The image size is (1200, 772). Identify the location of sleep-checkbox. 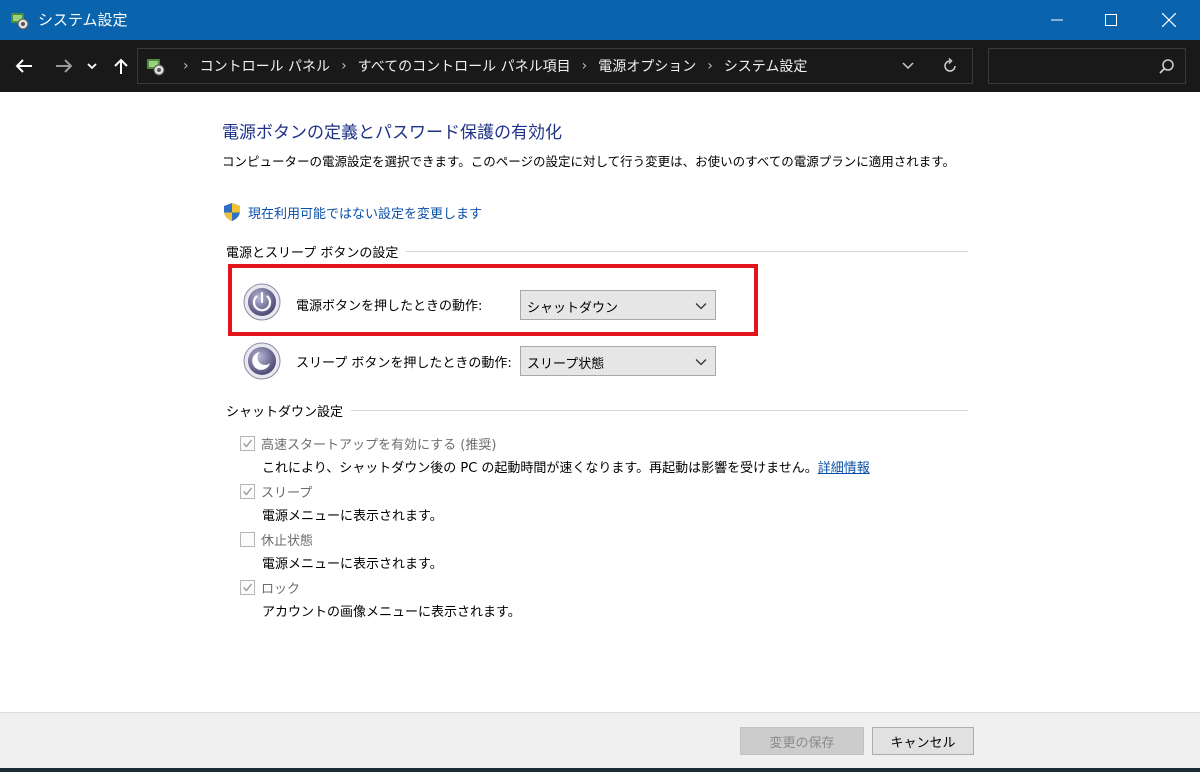
(247, 491).